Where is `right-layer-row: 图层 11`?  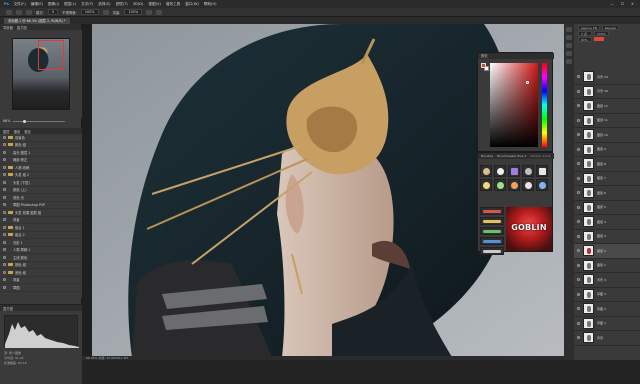
right-layer-row: 图层 11 is located at coordinates (607, 121).